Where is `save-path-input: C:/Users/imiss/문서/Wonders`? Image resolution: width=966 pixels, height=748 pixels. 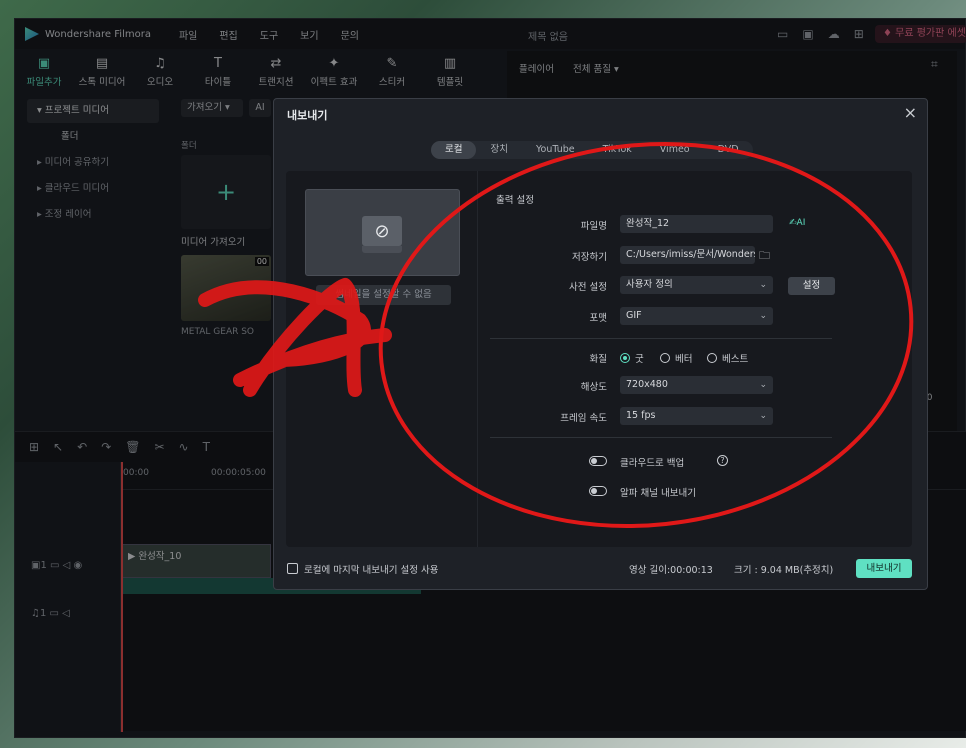
save-path-input: C:/Users/imiss/문서/Wonders is located at coordinates (687, 255).